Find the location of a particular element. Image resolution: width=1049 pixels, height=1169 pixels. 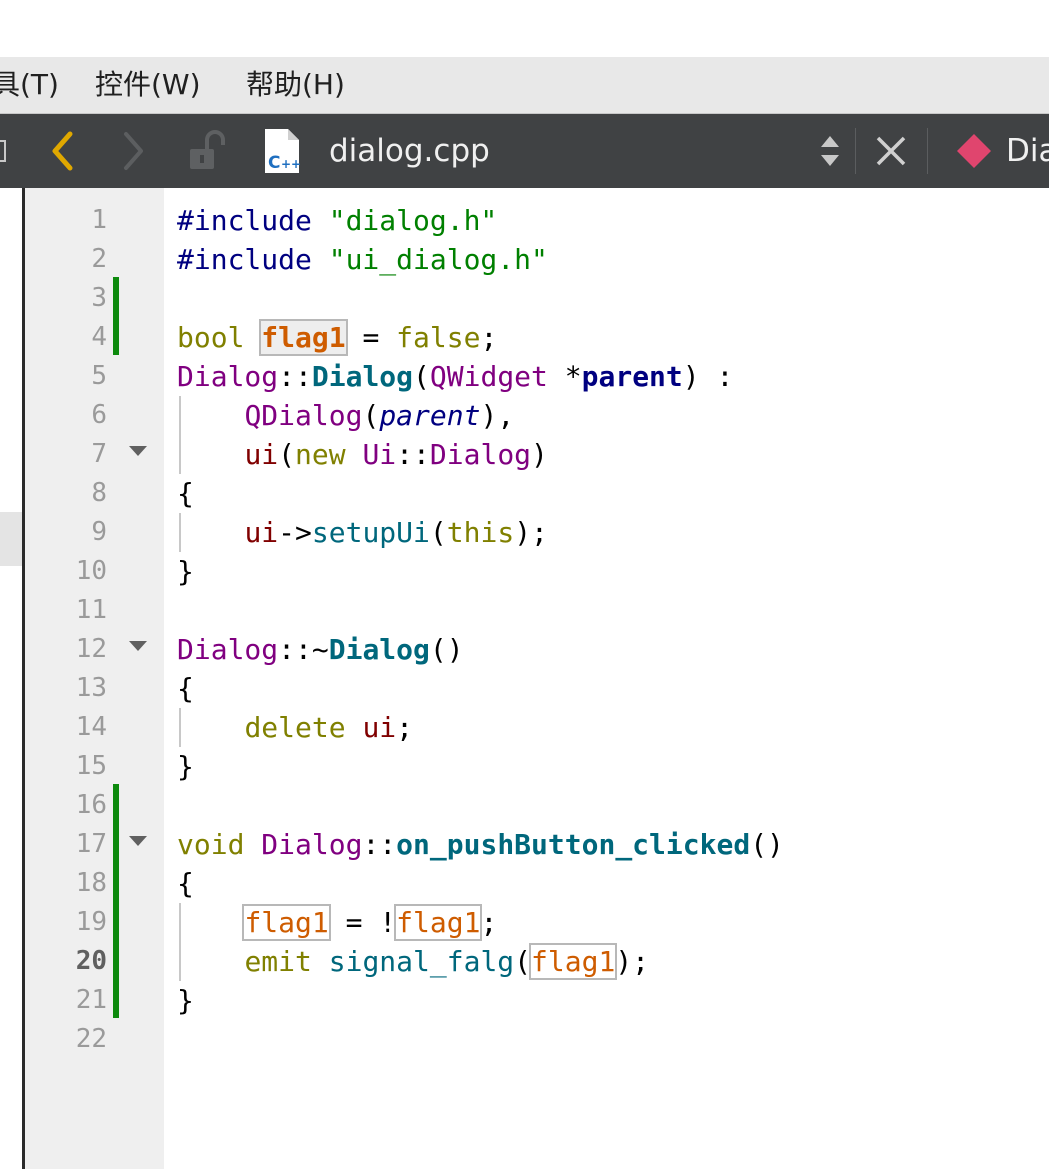

function-name: setupUi is located at coordinates (370, 532).